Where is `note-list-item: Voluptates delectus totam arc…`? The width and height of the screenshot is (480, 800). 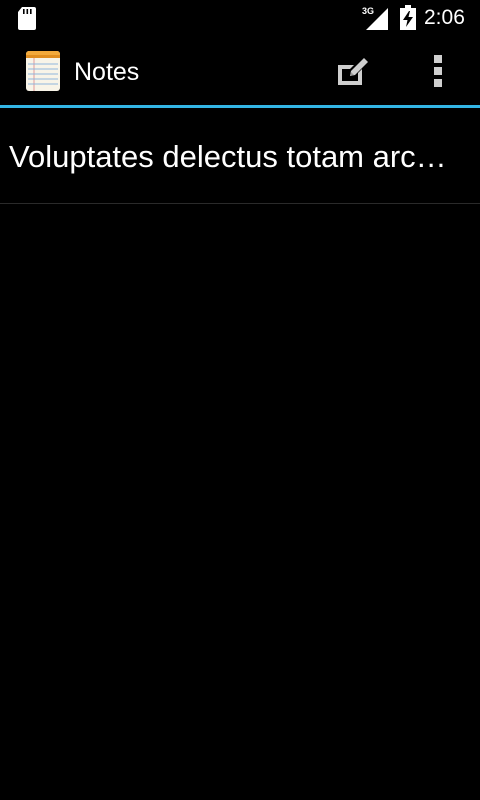 note-list-item: Voluptates delectus totam arc… is located at coordinates (240, 156).